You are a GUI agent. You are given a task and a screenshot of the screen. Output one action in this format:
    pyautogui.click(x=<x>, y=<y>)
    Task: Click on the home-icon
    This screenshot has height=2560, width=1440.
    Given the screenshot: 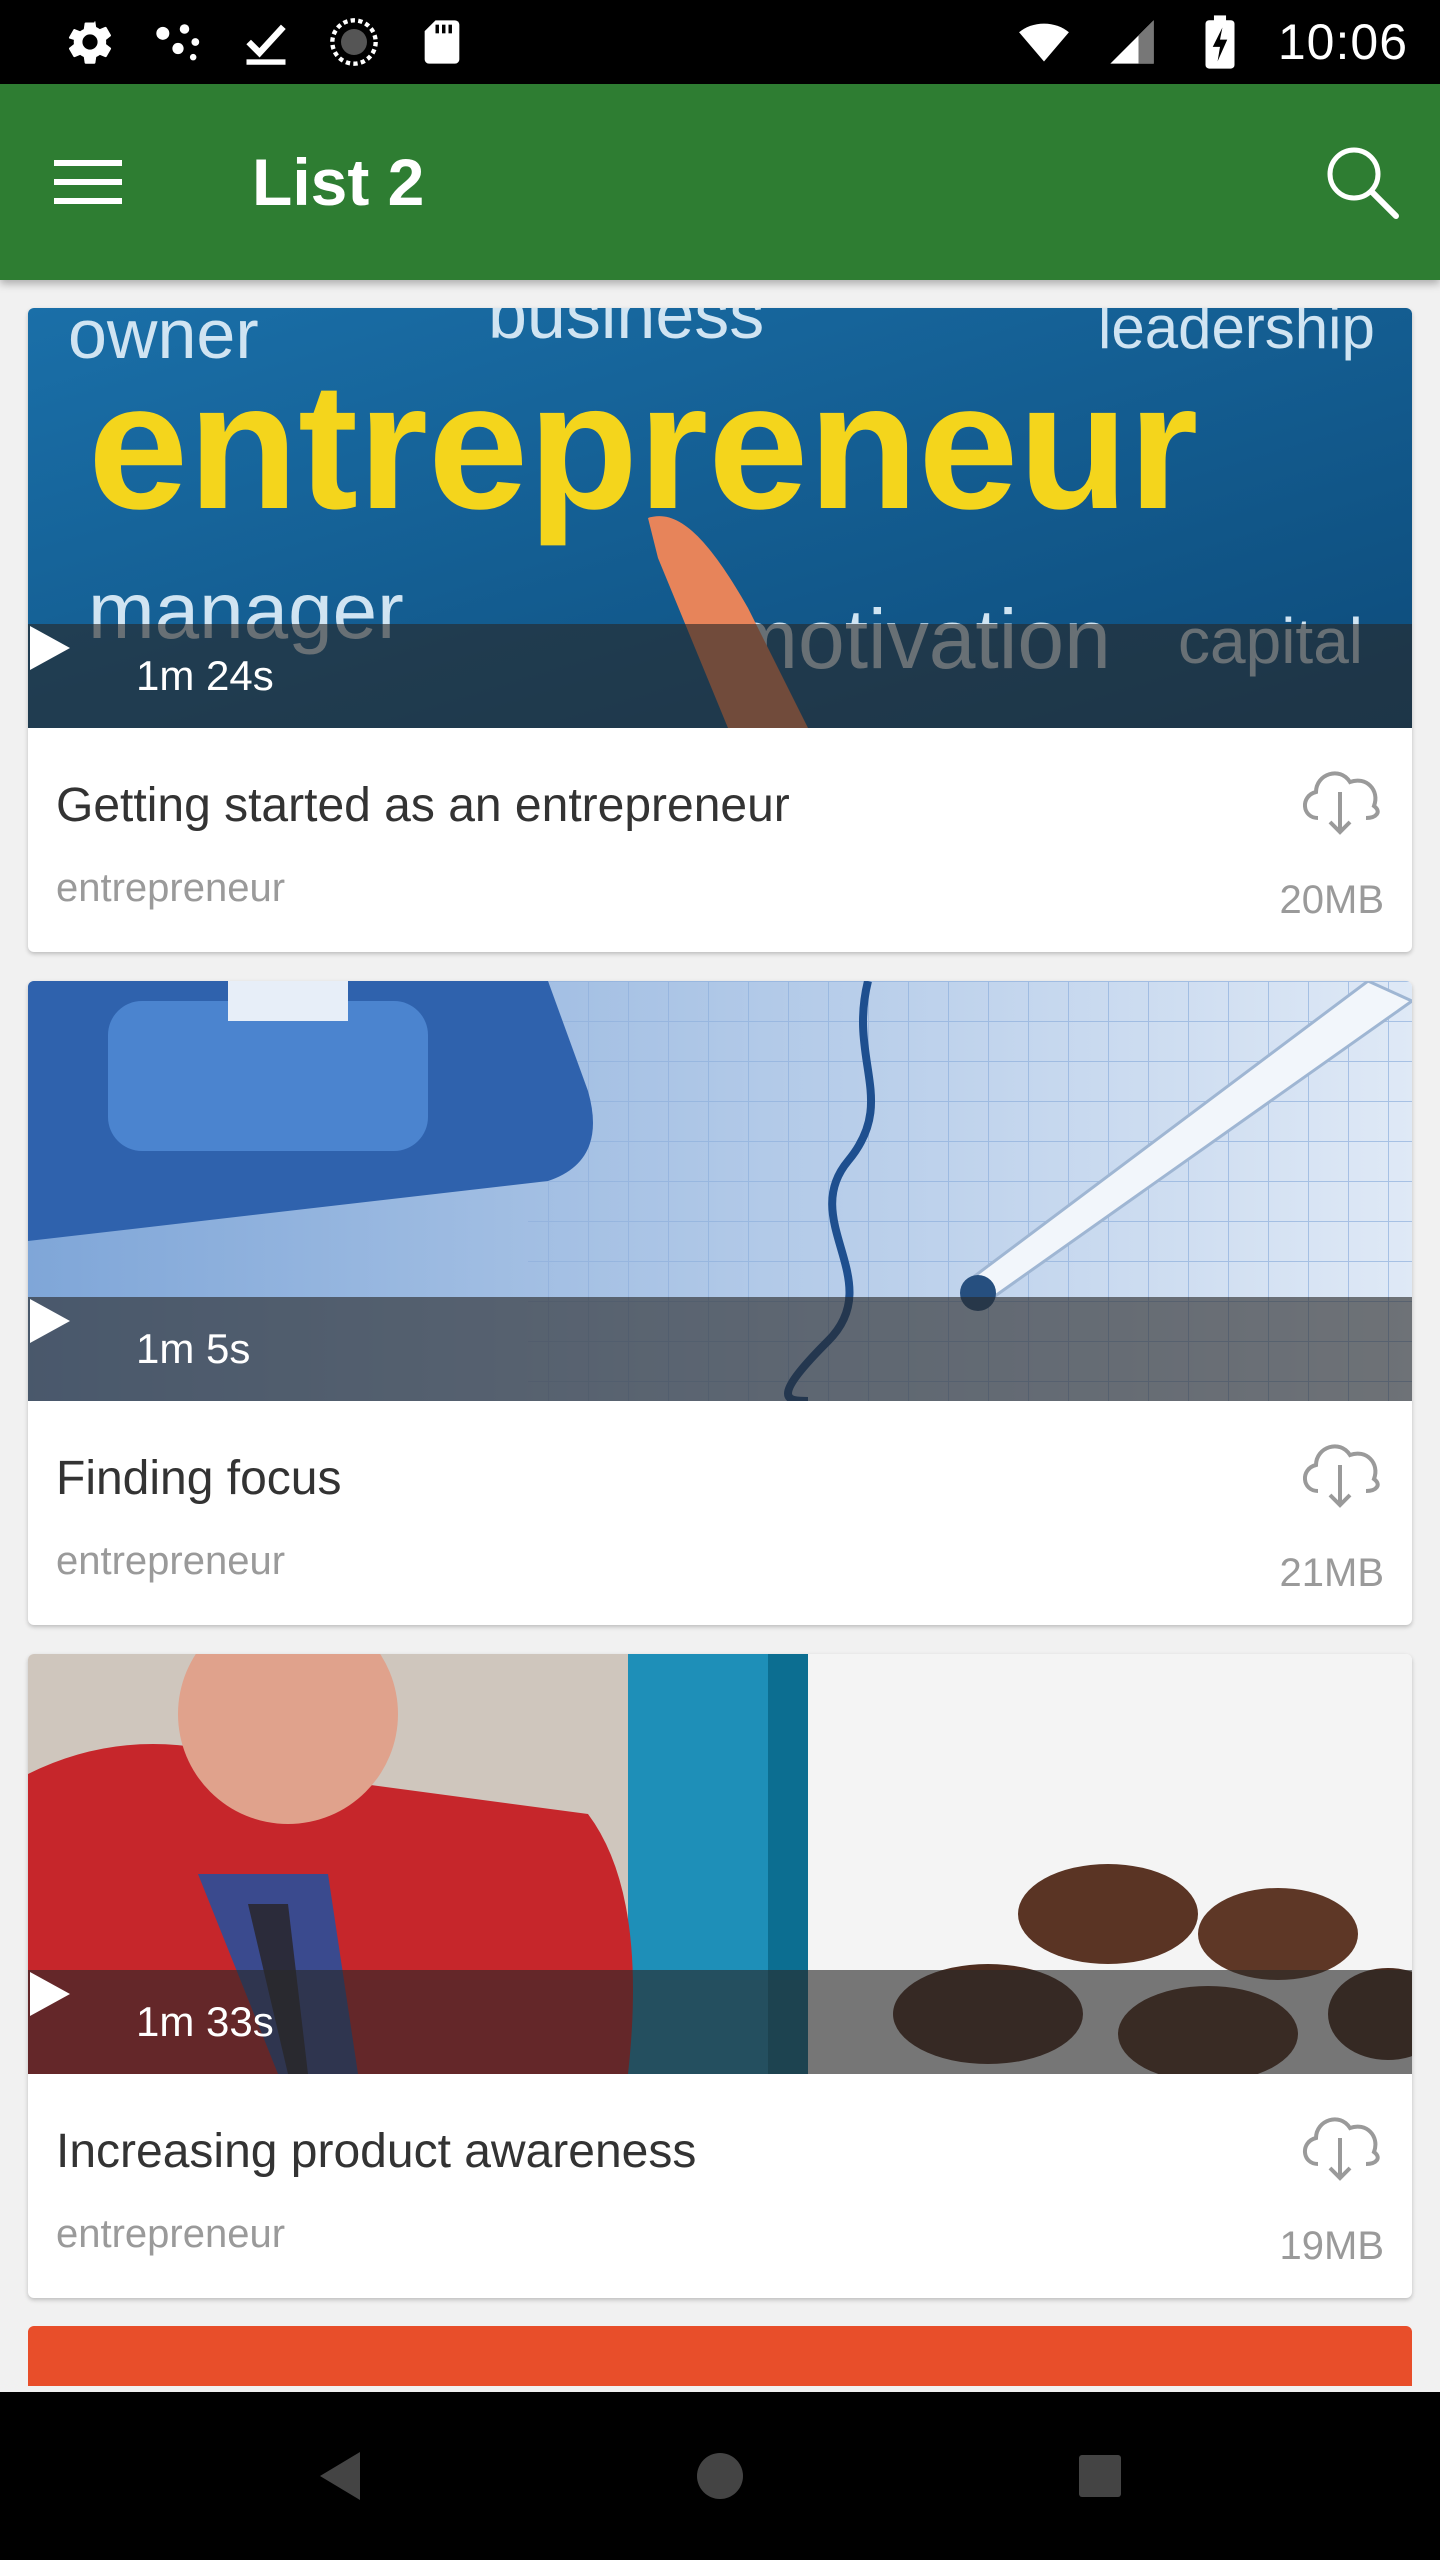 What is the action you would take?
    pyautogui.click(x=720, y=2476)
    